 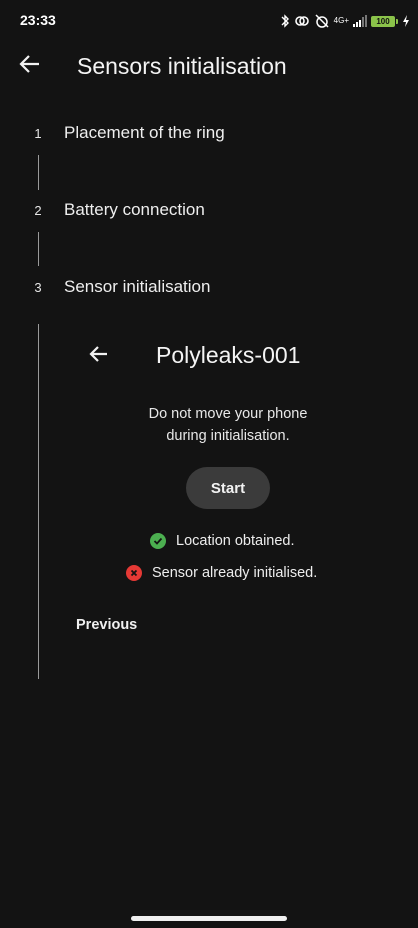 I want to click on charging-icon, so click(x=406, y=21).